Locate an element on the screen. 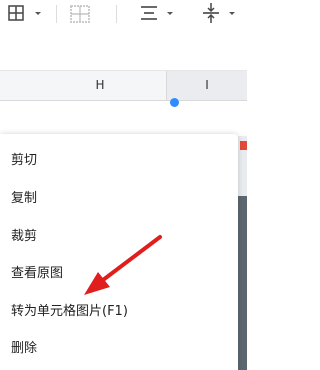 Image resolution: width=320 pixels, height=370 pixels. vertical-center-button is located at coordinates (211, 14).